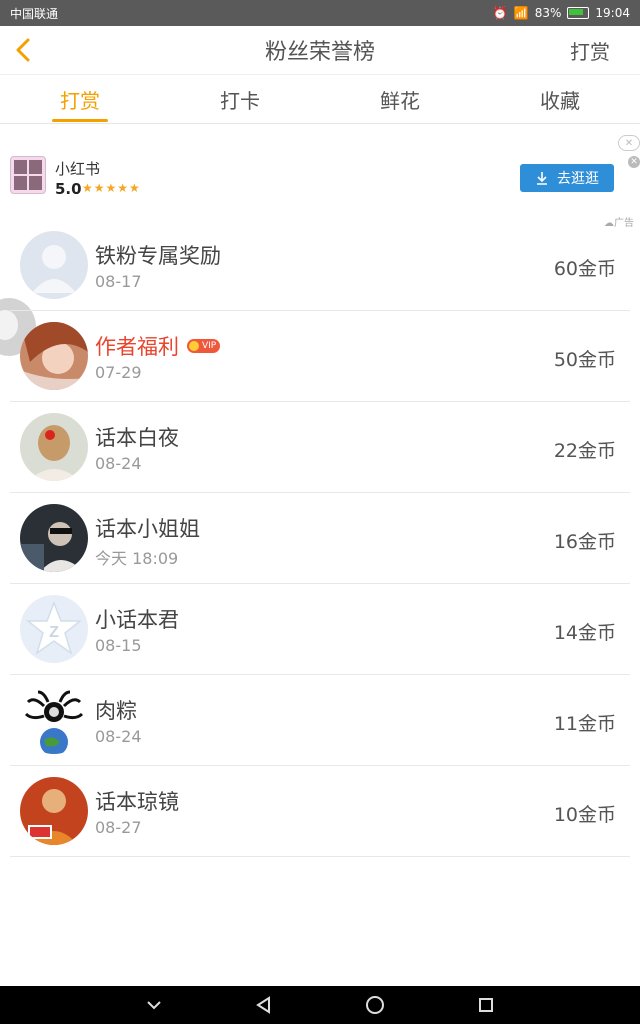  Describe the element at coordinates (629, 143) in the screenshot. I see `ad-close-icon: ✕` at that location.